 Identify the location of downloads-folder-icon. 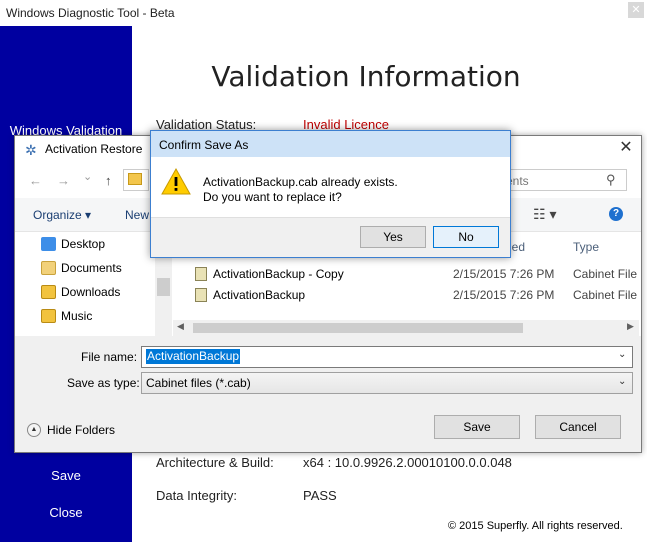
(48, 292).